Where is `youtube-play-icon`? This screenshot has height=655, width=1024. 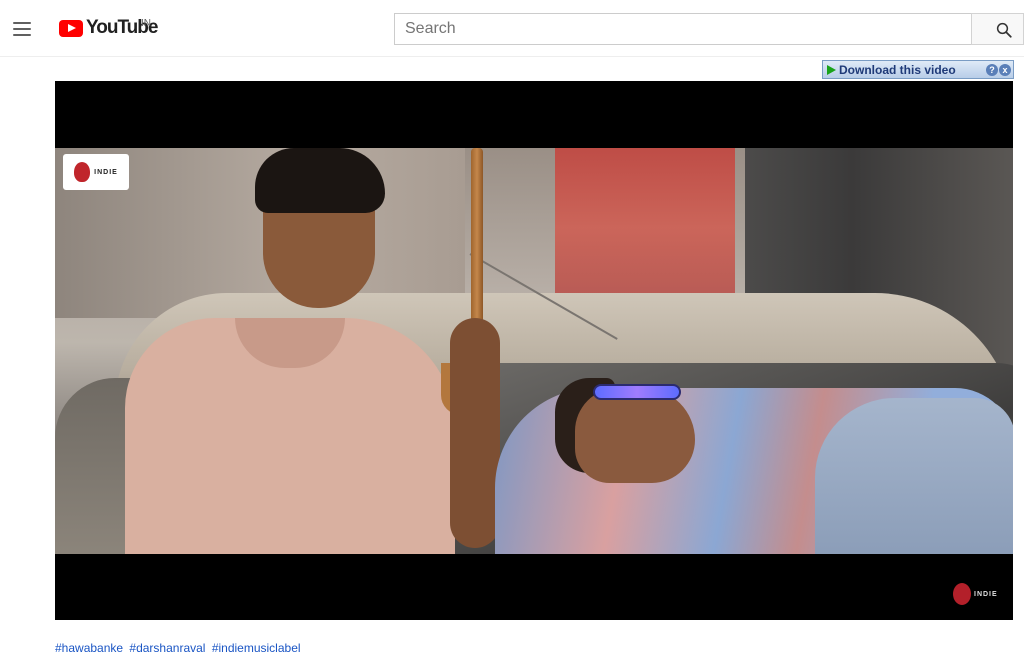
youtube-play-icon is located at coordinates (71, 28).